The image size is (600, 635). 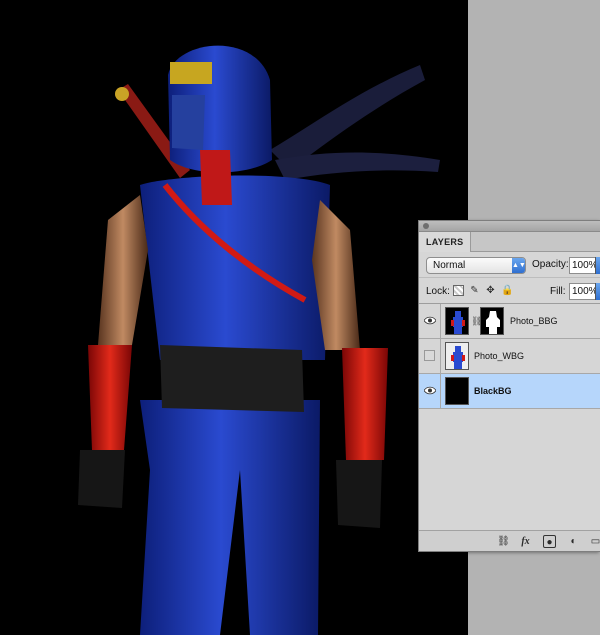 I want to click on layer-row: ⛓ Photo_BBG, so click(x=509, y=321).